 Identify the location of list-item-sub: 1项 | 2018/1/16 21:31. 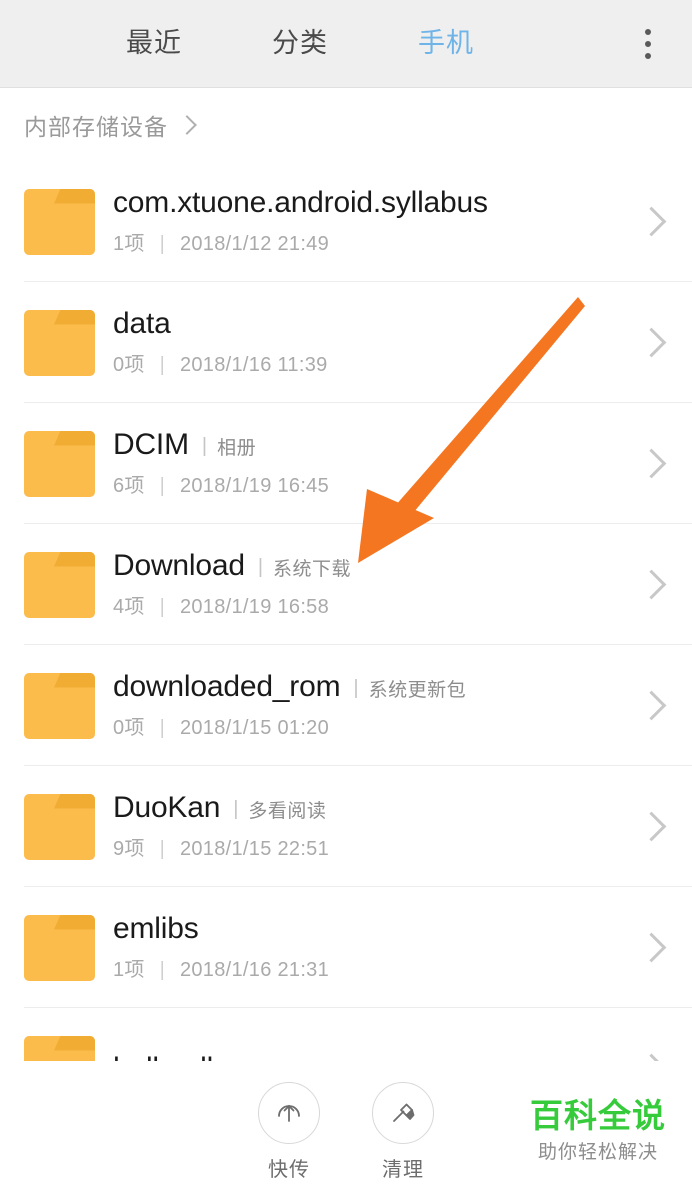
(370, 967).